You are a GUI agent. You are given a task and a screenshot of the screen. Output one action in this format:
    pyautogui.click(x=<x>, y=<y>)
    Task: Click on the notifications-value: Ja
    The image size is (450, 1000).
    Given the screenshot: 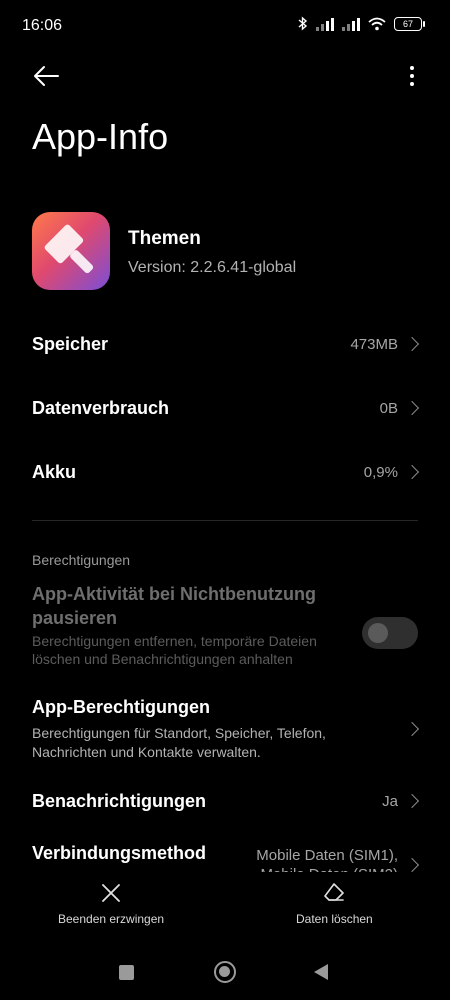 What is the action you would take?
    pyautogui.click(x=390, y=801)
    